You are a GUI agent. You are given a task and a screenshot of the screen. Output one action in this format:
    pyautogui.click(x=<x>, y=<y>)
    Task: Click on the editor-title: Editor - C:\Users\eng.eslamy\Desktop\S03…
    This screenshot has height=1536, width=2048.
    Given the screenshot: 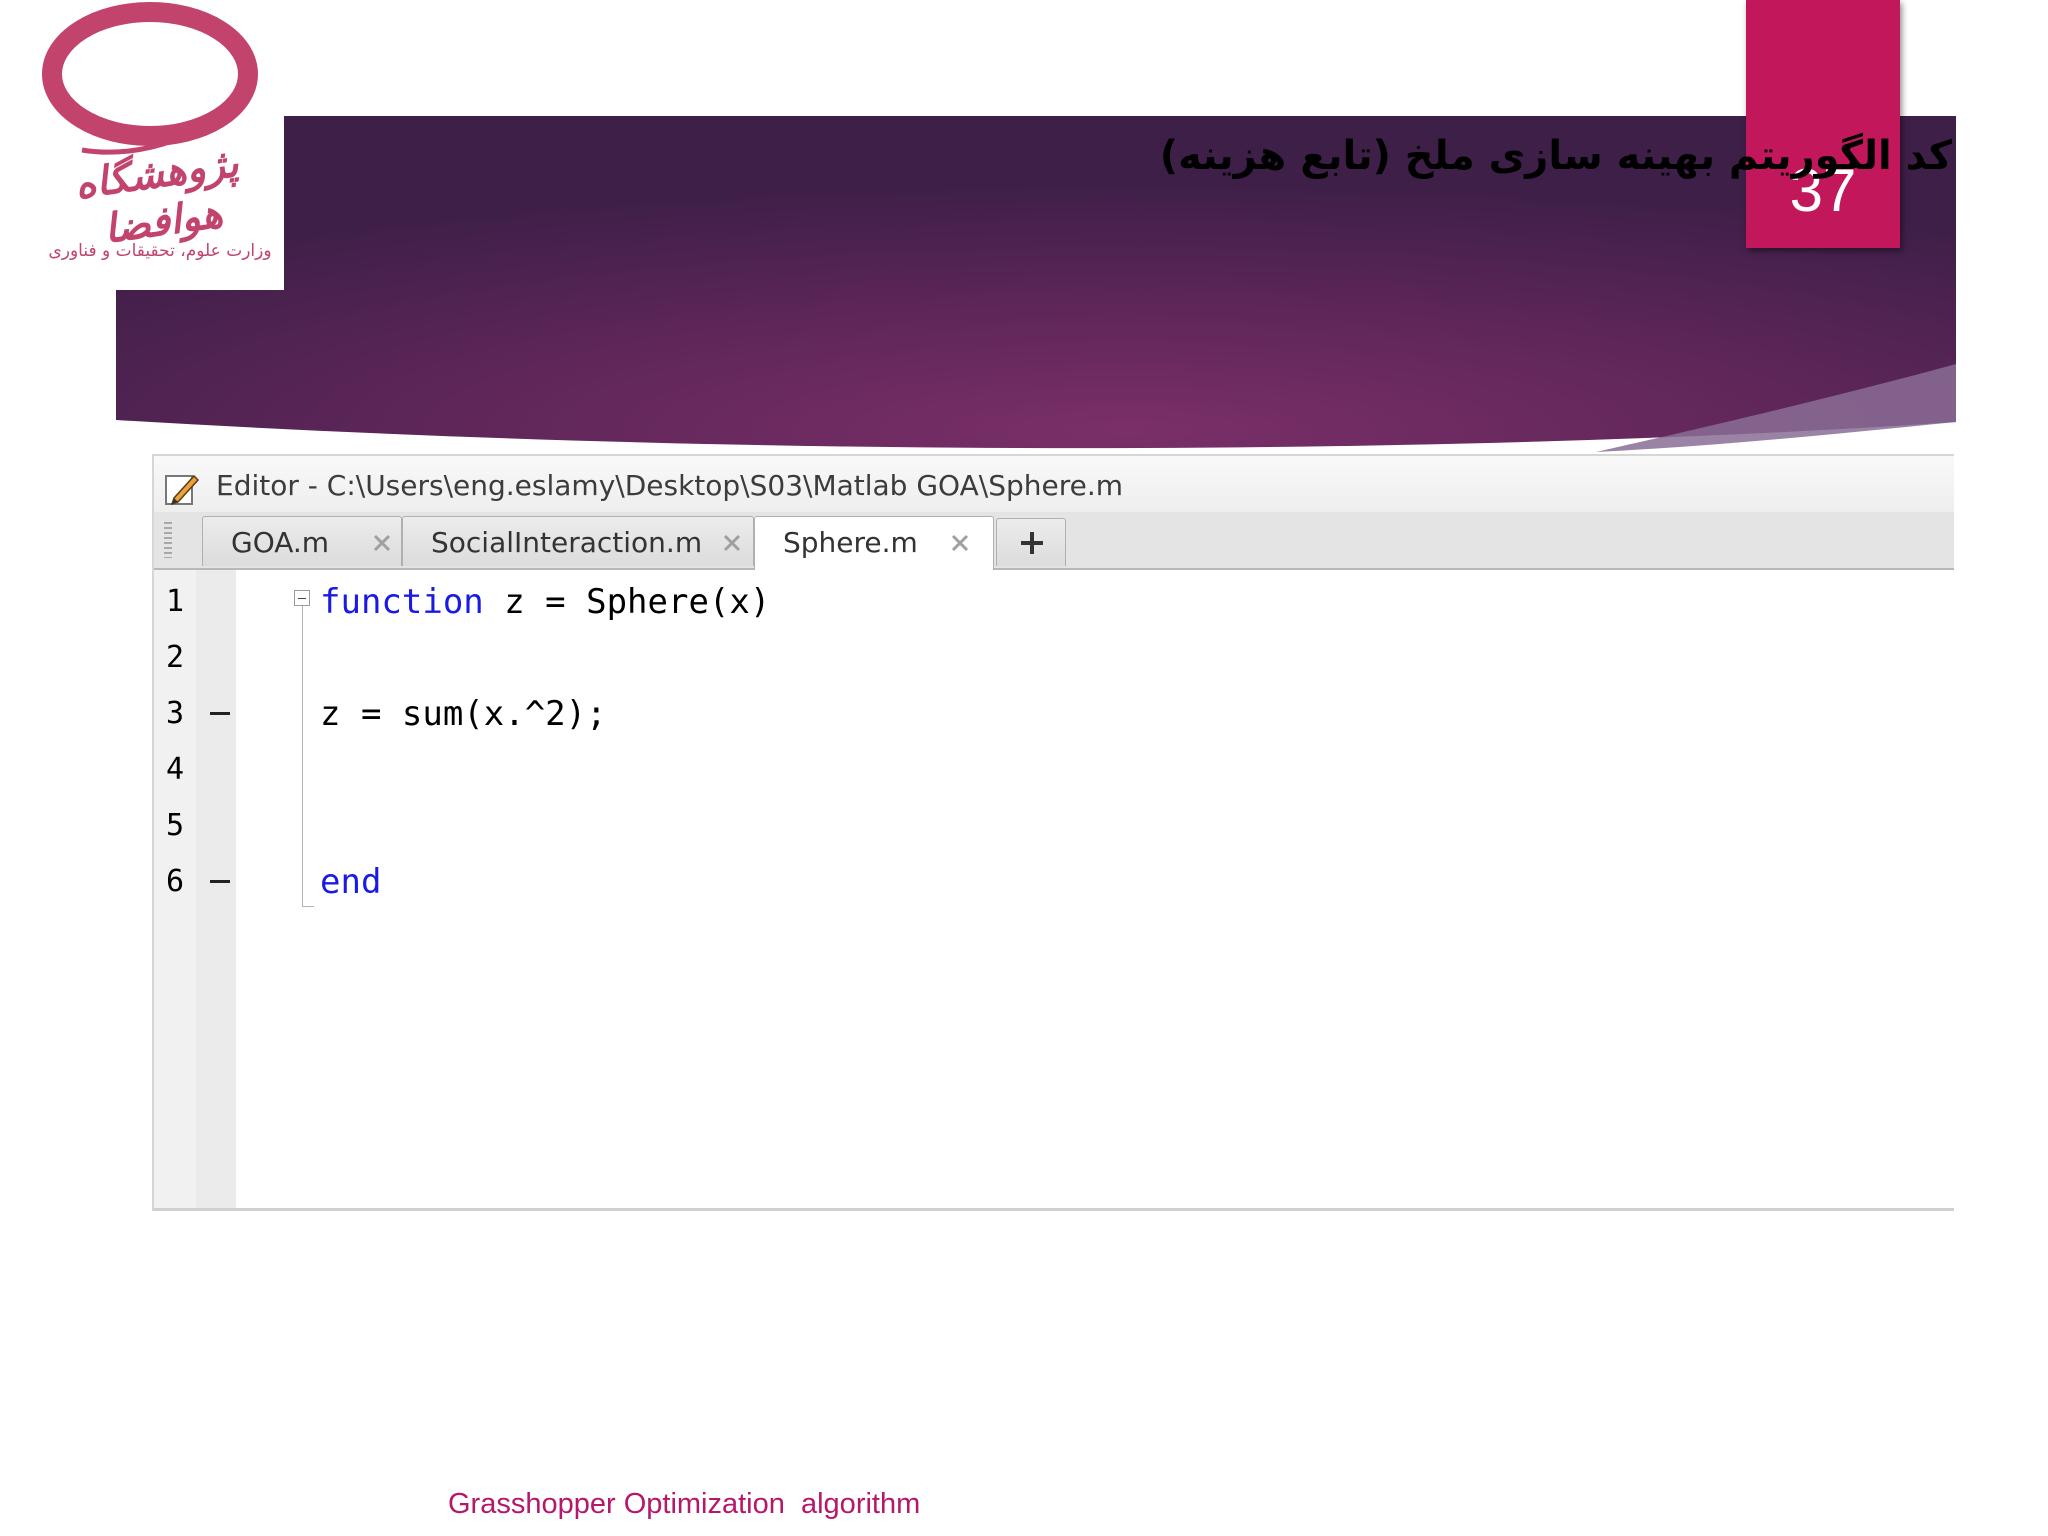 What is the action you would take?
    pyautogui.click(x=670, y=485)
    